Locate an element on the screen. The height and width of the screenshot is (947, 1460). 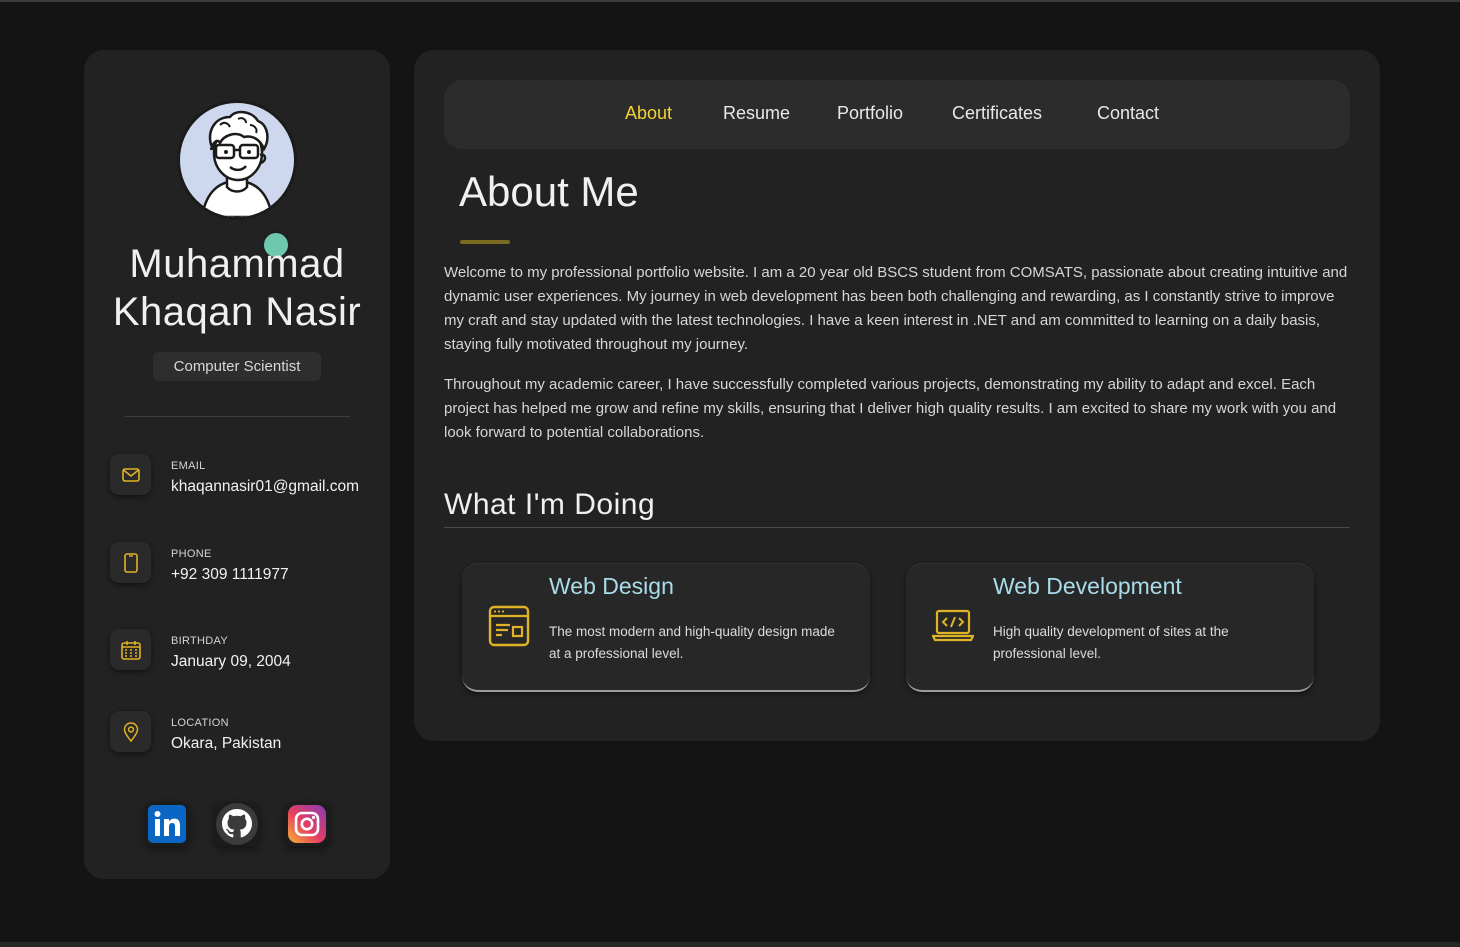
code-laptop-icon is located at coordinates (953, 626).